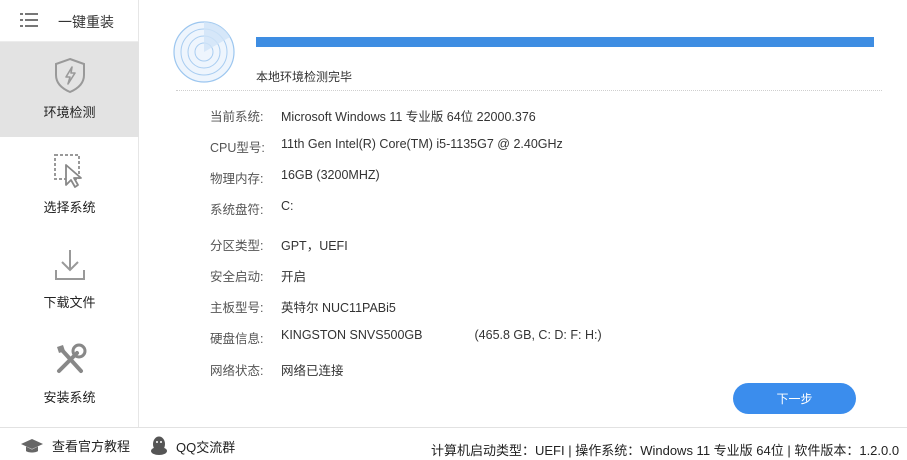 Image resolution: width=907 pixels, height=460 pixels. What do you see at coordinates (338, 308) in the screenshot?
I see `info-value: 英特尔 NUC11PABi5` at bounding box center [338, 308].